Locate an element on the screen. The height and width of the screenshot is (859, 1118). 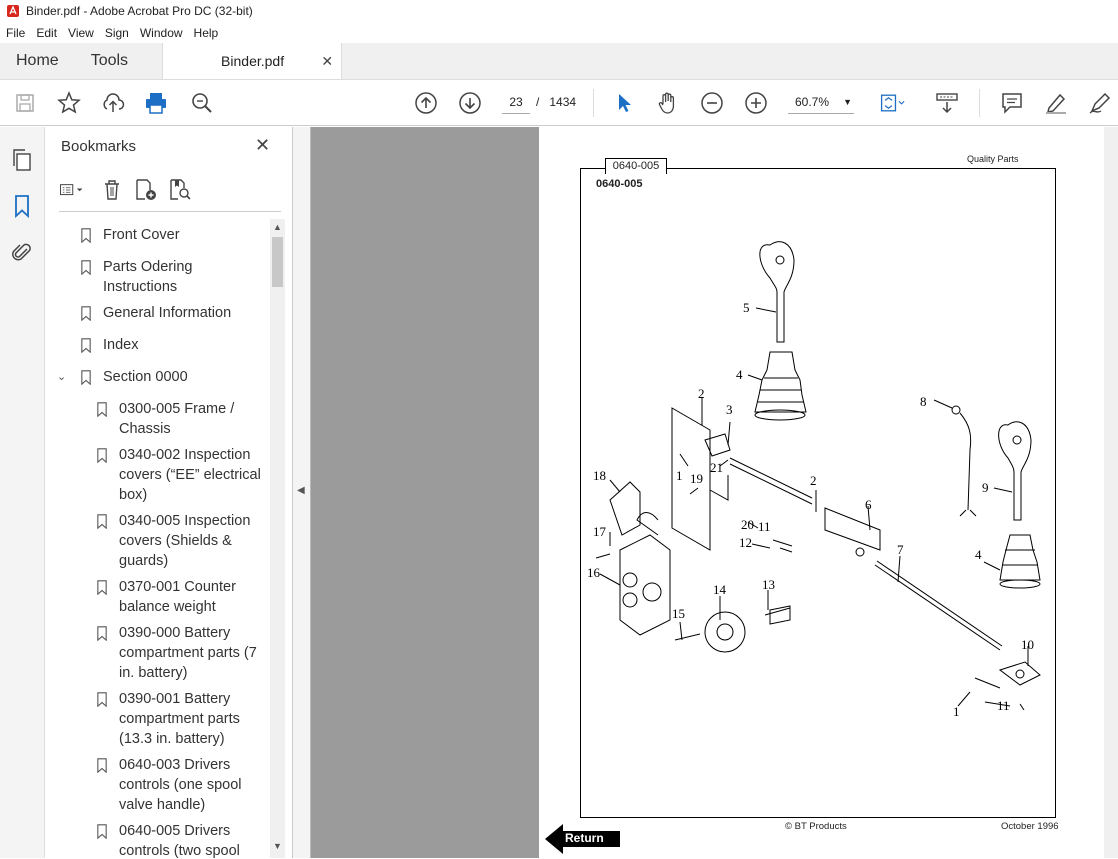
bookmarks-scrollbar: ▲ ▼ is located at coordinates (277, 538).